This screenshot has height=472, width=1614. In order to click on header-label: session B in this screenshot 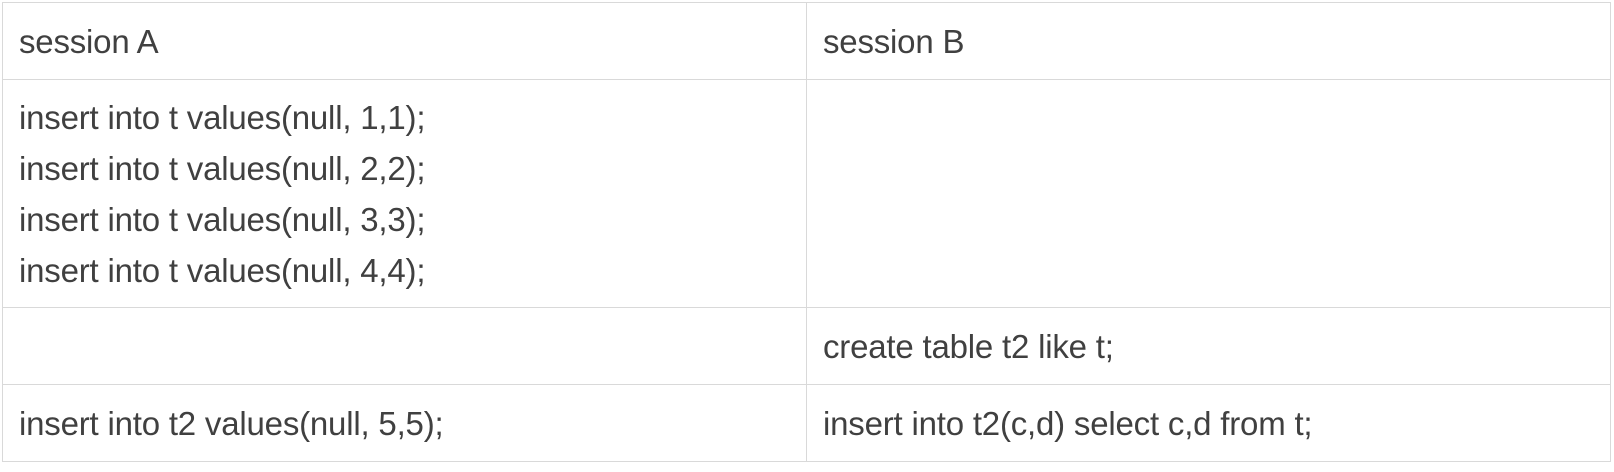, I will do `click(894, 41)`.